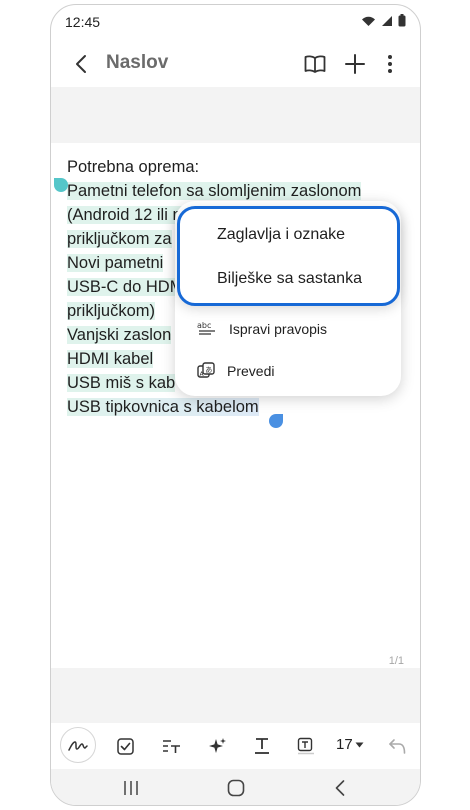  Describe the element at coordinates (119, 239) in the screenshot. I see `note-line-text: priključkom za` at that location.